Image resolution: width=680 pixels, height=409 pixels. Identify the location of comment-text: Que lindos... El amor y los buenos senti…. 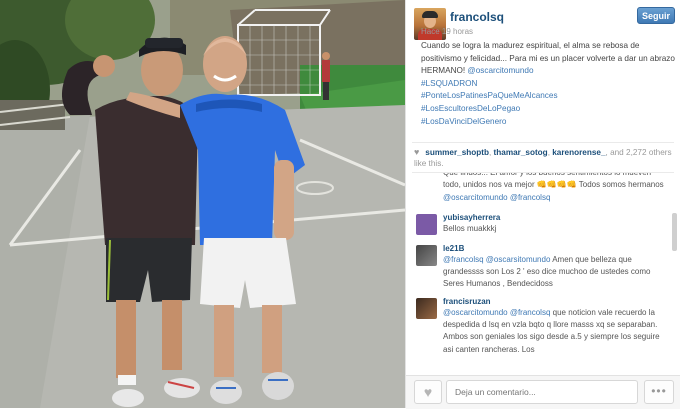
(555, 188).